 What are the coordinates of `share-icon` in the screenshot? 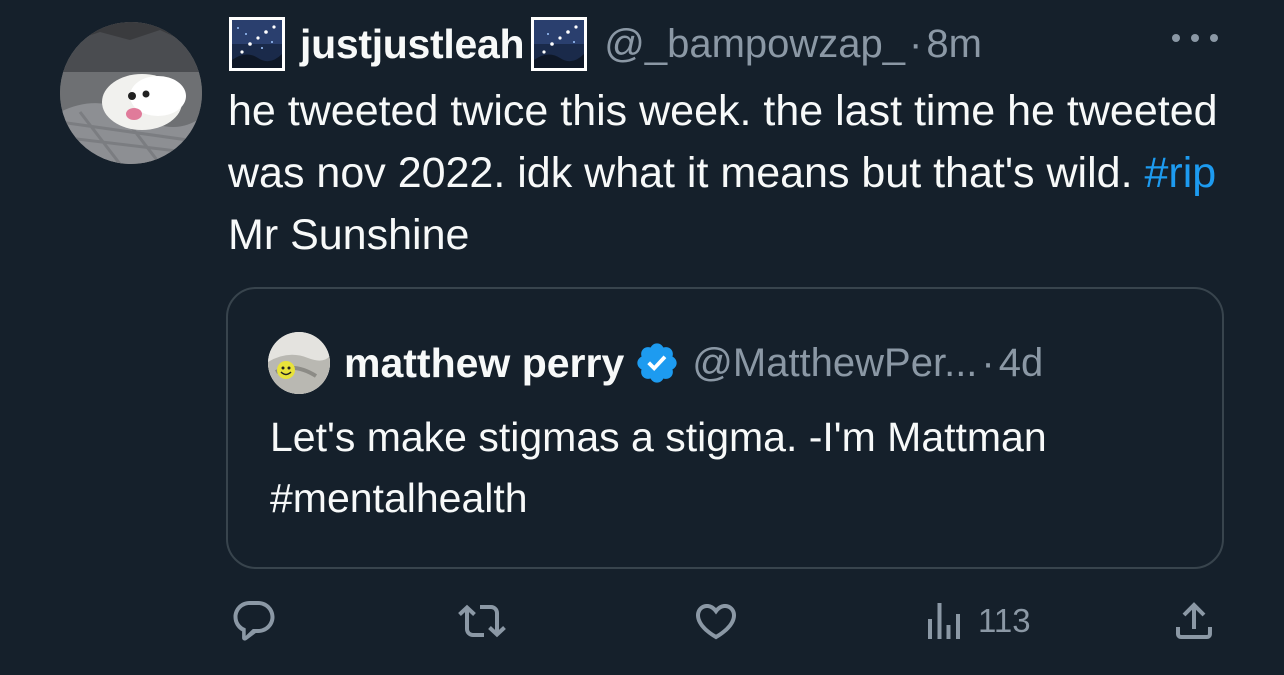 It's located at (1194, 620).